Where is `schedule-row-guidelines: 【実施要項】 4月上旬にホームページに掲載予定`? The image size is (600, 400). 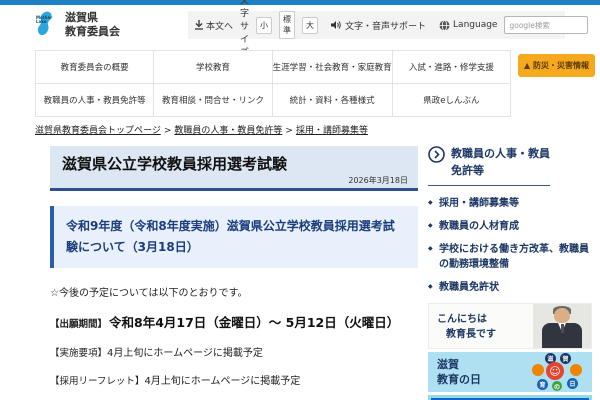
schedule-row-guidelines: 【実施要項】 4月上旬にホームページに掲載予定 is located at coordinates (156, 353).